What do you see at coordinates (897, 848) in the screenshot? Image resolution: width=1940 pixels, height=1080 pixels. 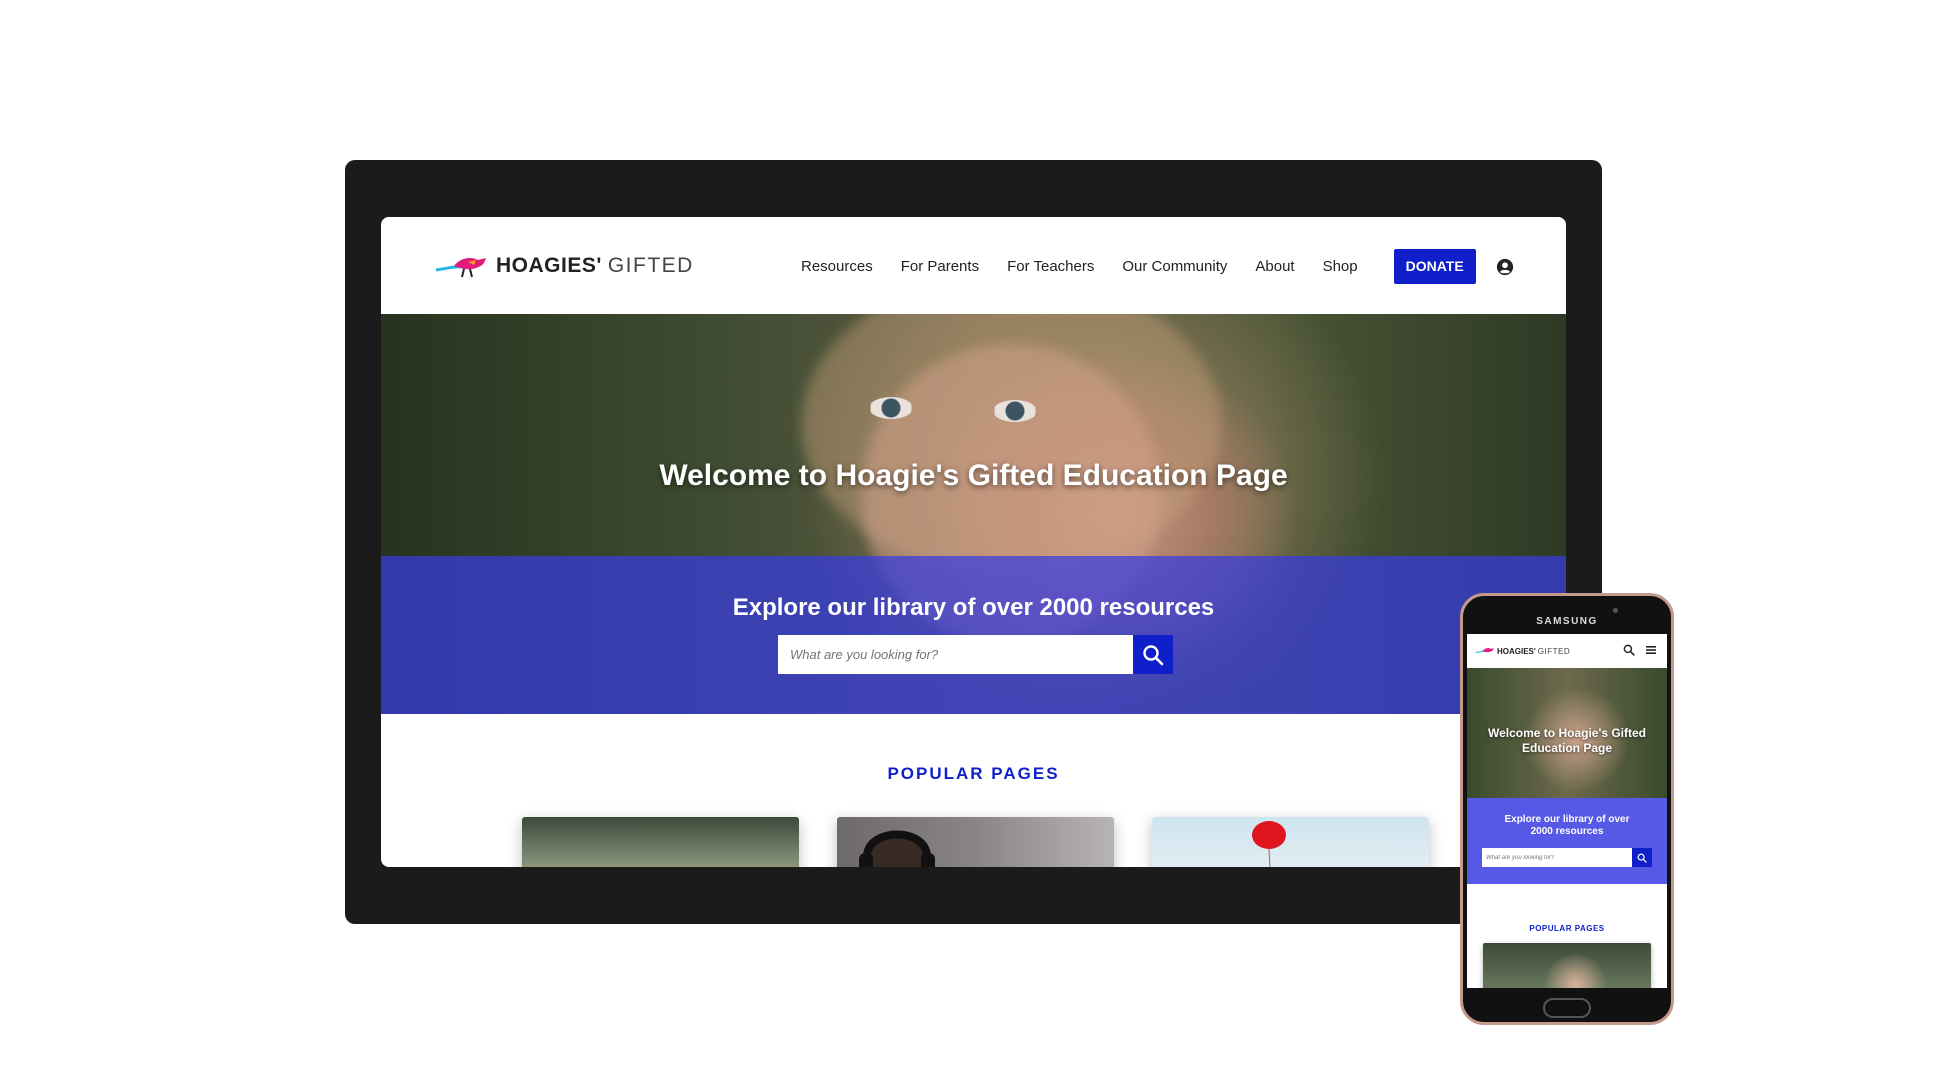 I see `headphones-image` at bounding box center [897, 848].